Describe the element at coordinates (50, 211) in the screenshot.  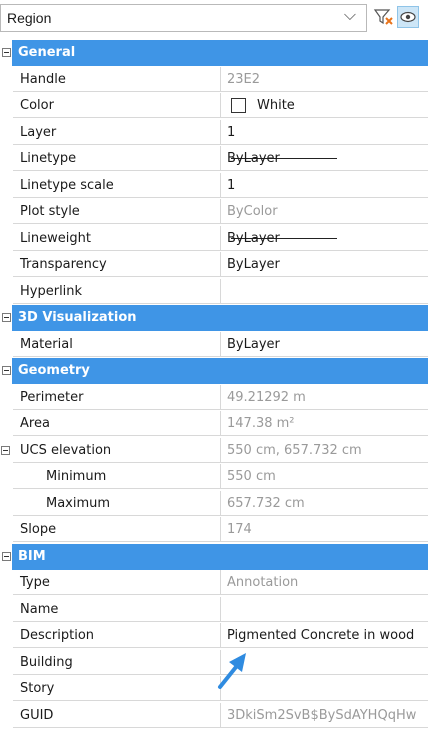
I see `property-name: Plot style` at that location.